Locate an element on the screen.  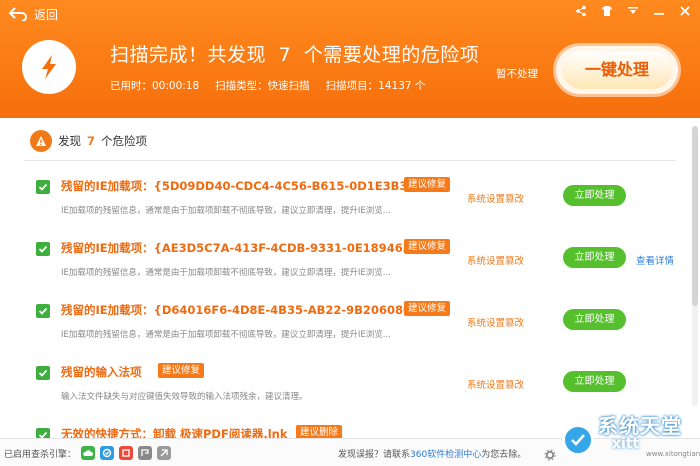
watermark-sub: xitt is located at coordinates (626, 444).